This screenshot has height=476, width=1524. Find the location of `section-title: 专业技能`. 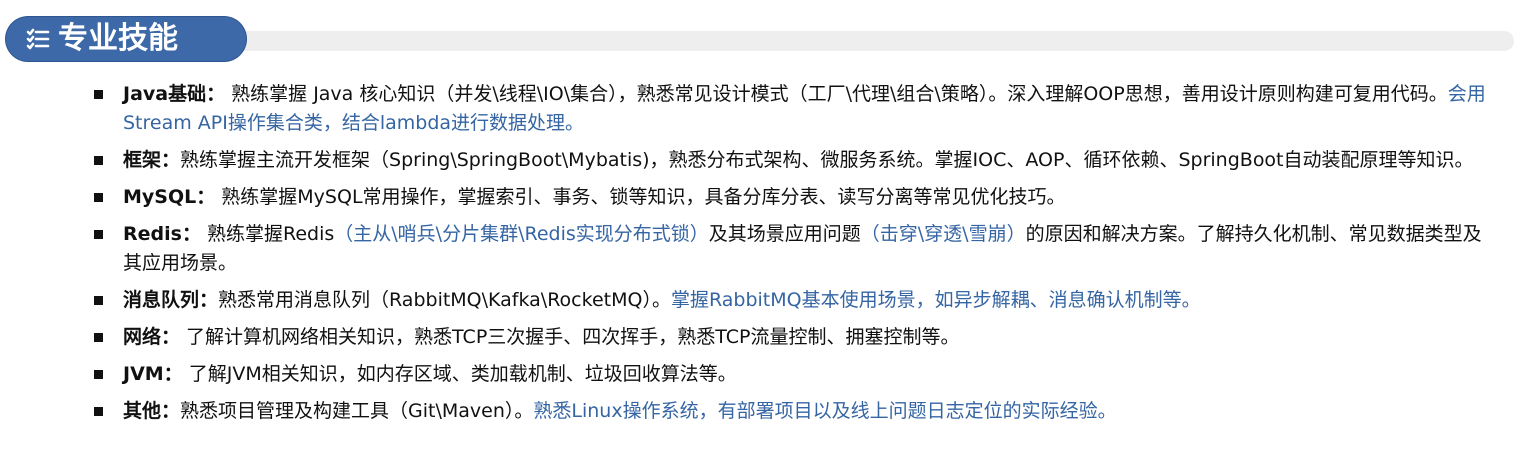

section-title: 专业技能 is located at coordinates (118, 38).